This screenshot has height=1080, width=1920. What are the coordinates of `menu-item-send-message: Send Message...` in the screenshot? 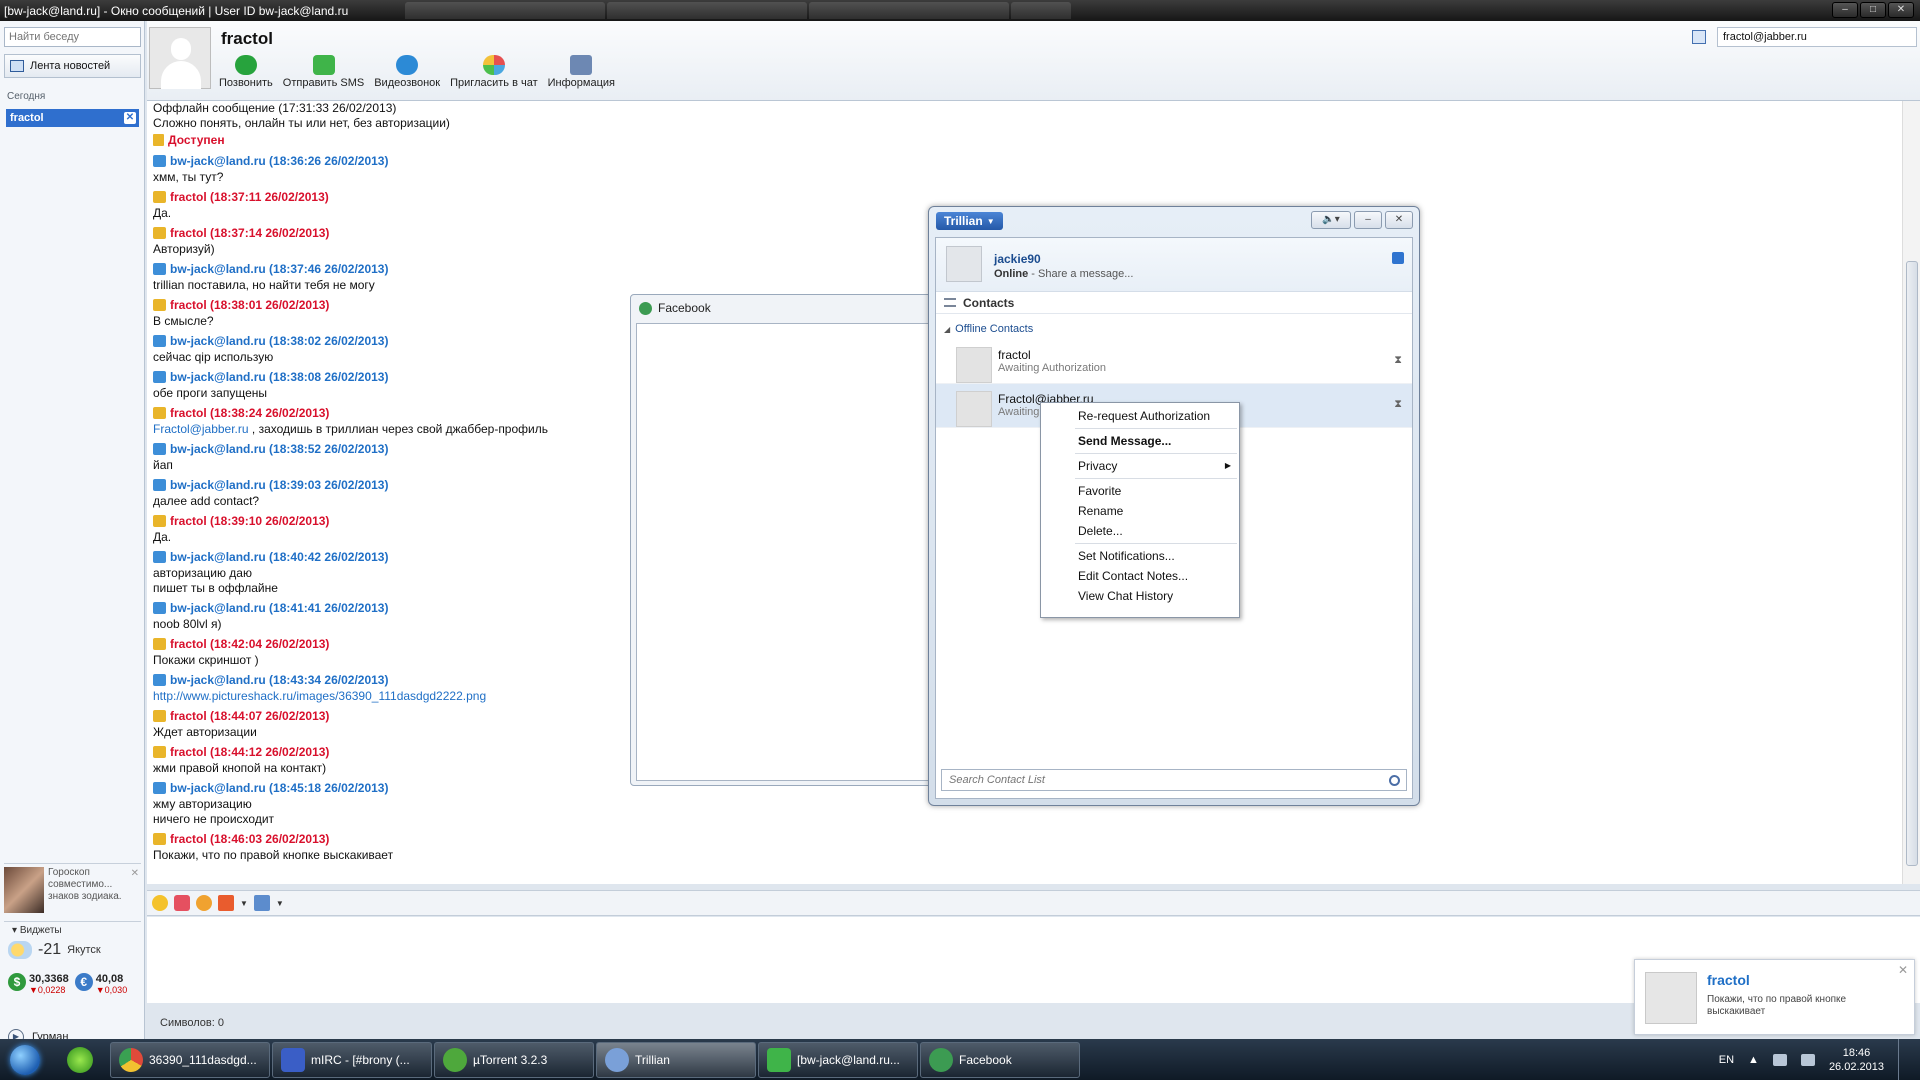 It's located at (1140, 441).